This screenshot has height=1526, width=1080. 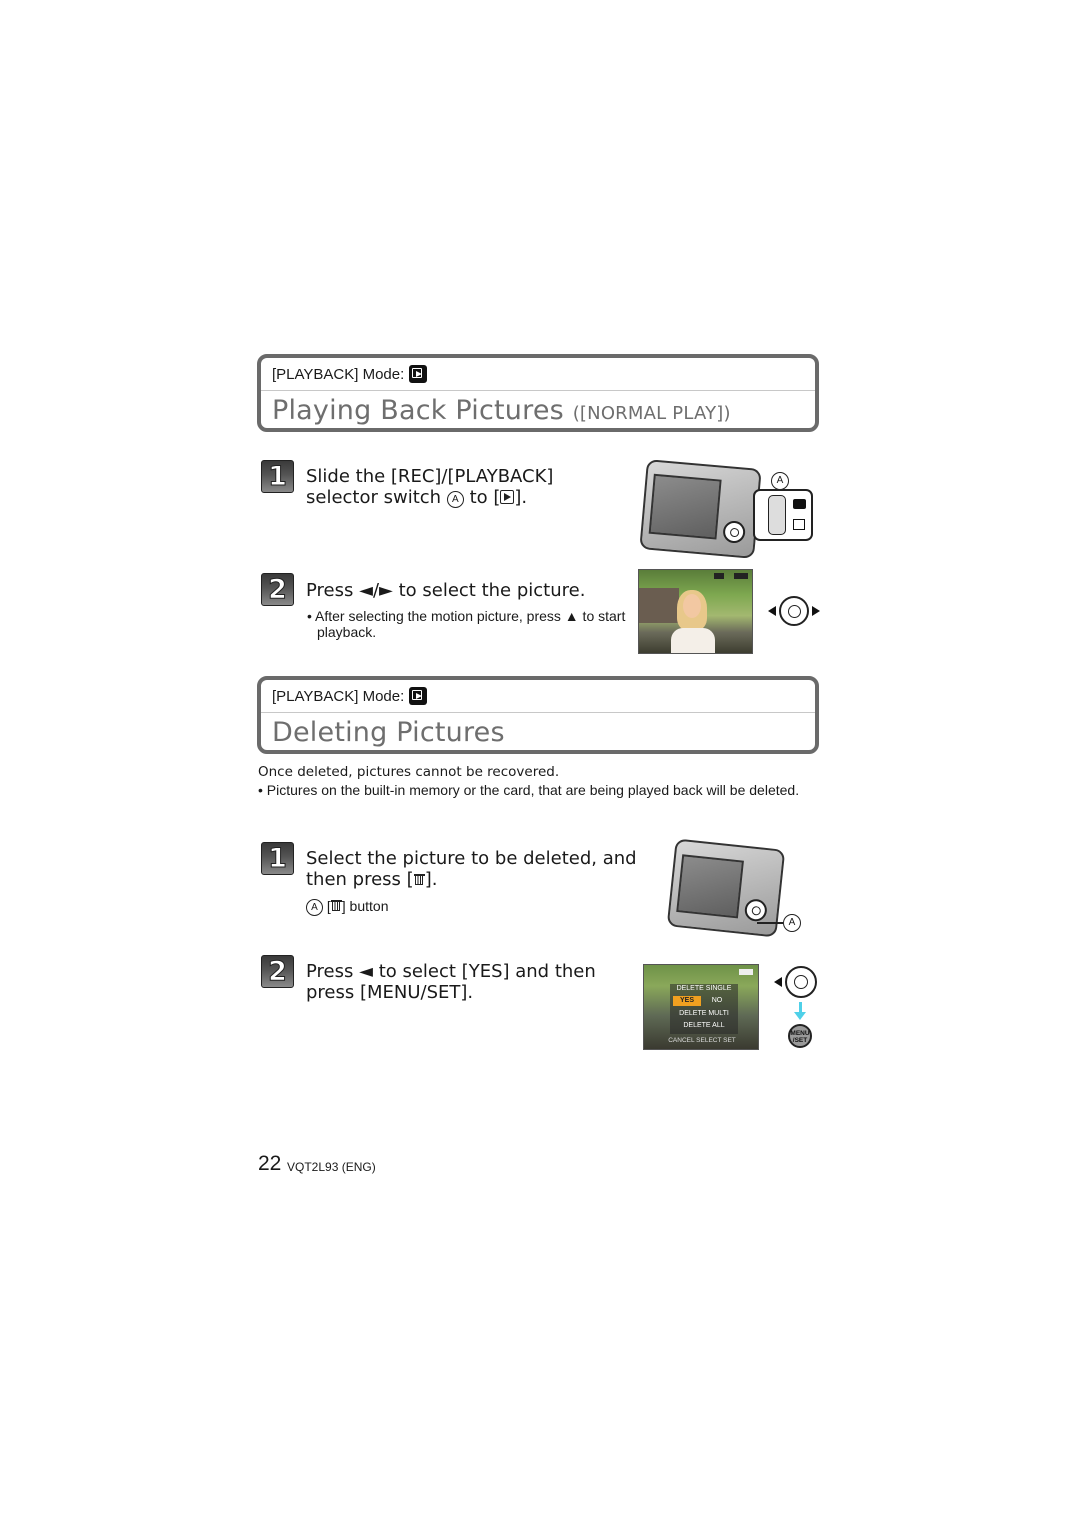 I want to click on menu-set-button-icon: MENU /SET, so click(x=800, y=1036).